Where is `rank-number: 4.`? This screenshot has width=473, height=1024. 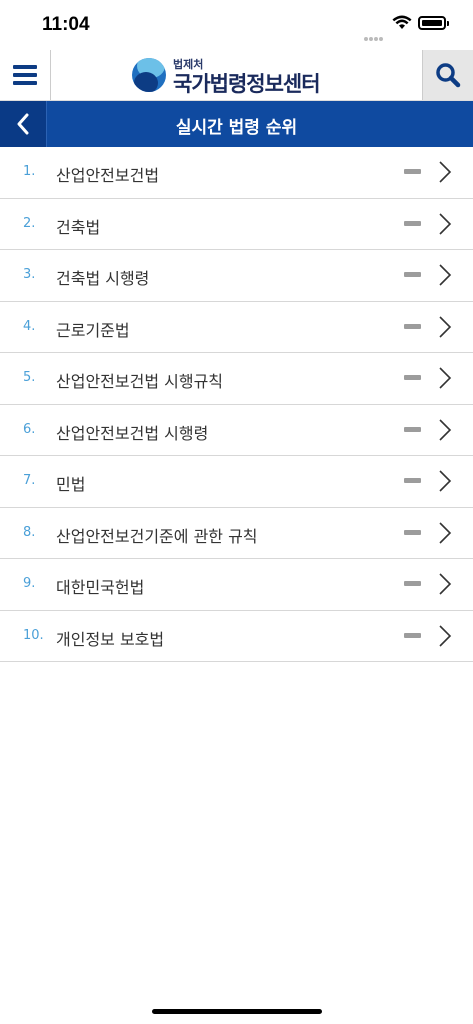
rank-number: 4. is located at coordinates (29, 326).